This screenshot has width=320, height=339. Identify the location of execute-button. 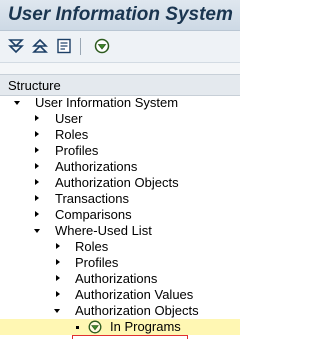
(102, 46).